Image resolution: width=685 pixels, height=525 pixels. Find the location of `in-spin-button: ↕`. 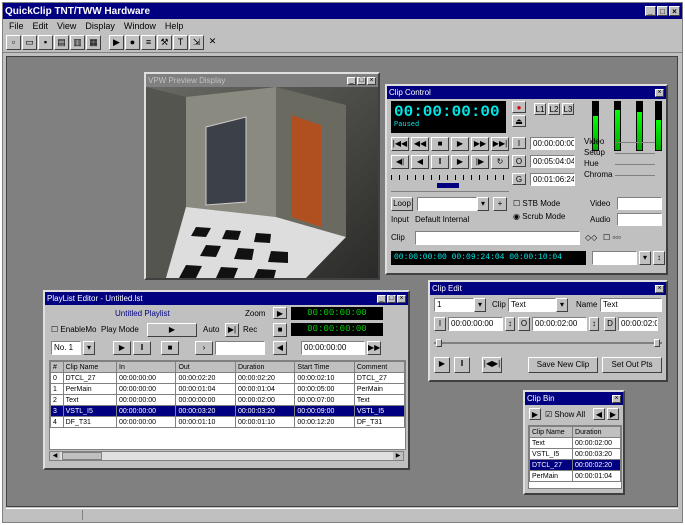

in-spin-button: ↕ is located at coordinates (510, 324).